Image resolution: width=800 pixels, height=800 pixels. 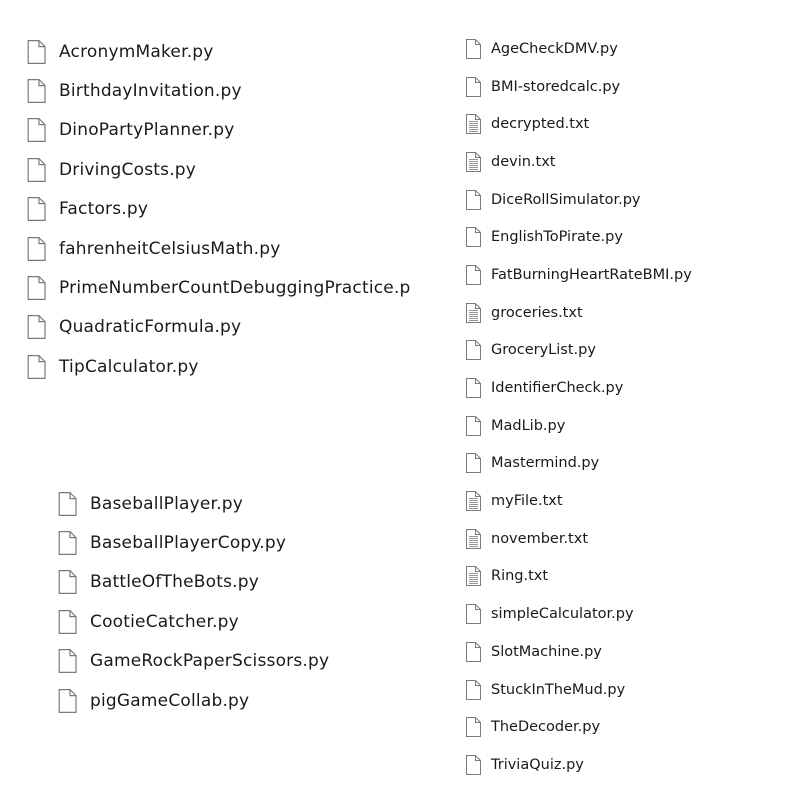 What do you see at coordinates (170, 700) in the screenshot?
I see `file-name: pigGameCollab.py` at bounding box center [170, 700].